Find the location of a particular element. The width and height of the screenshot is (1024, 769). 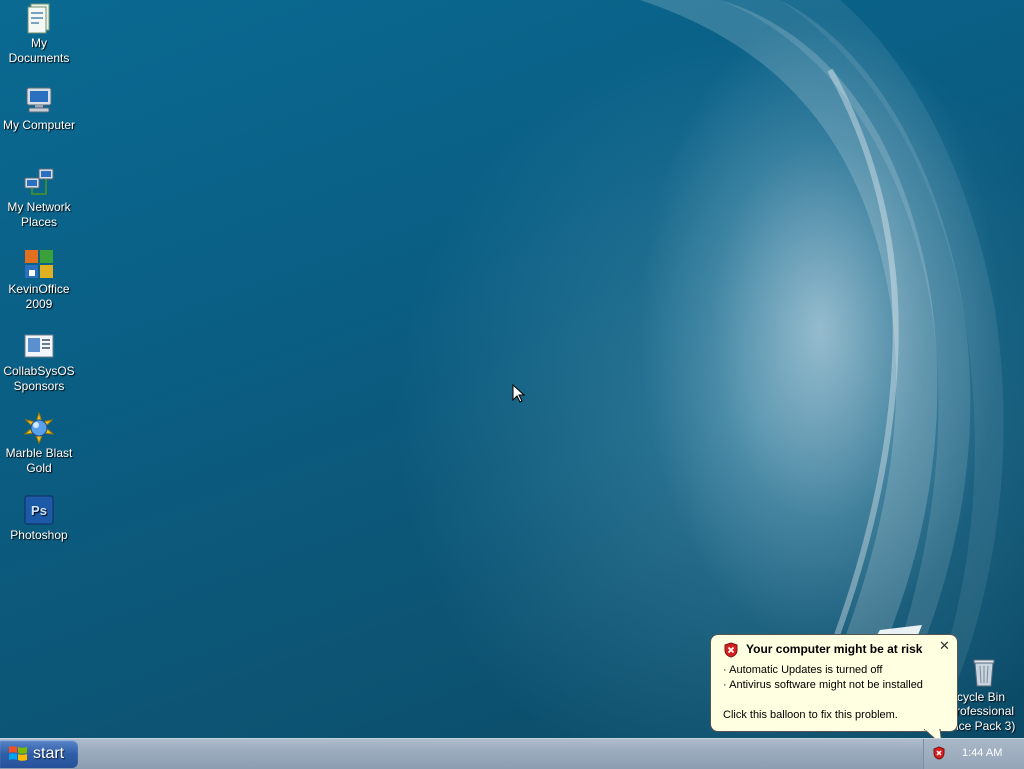

balloon-title: Your computer might be at risk is located at coordinates (834, 649).